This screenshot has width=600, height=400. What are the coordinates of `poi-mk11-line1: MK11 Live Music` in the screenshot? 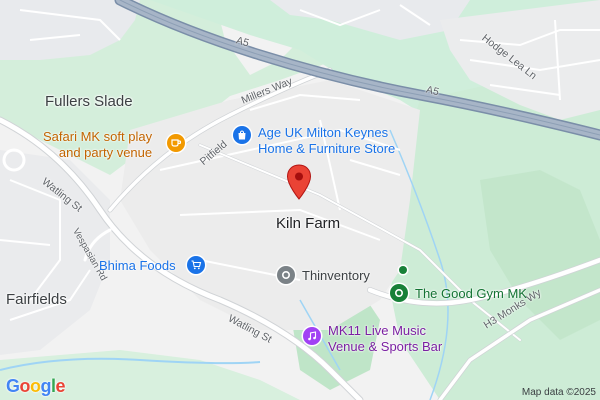 It's located at (377, 330).